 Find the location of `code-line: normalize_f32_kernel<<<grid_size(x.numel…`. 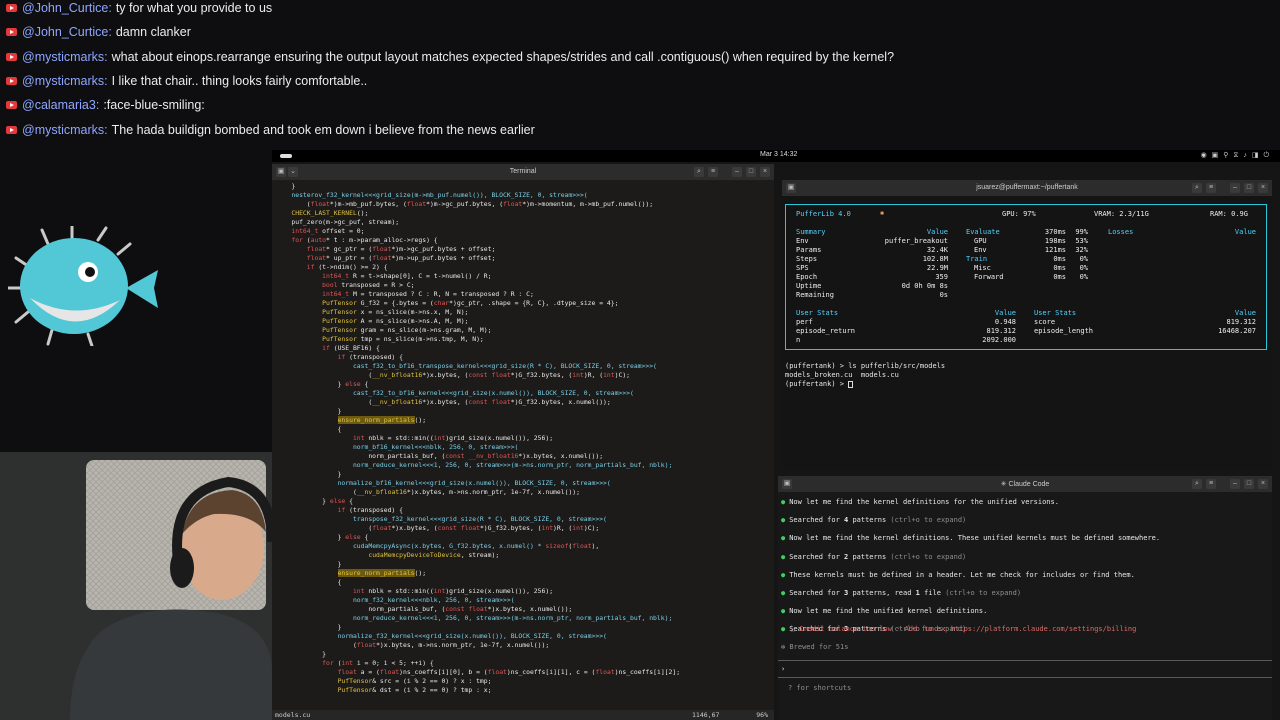

code-line: normalize_f32_kernel<<<grid_size(x.numel… is located at coordinates (523, 636).